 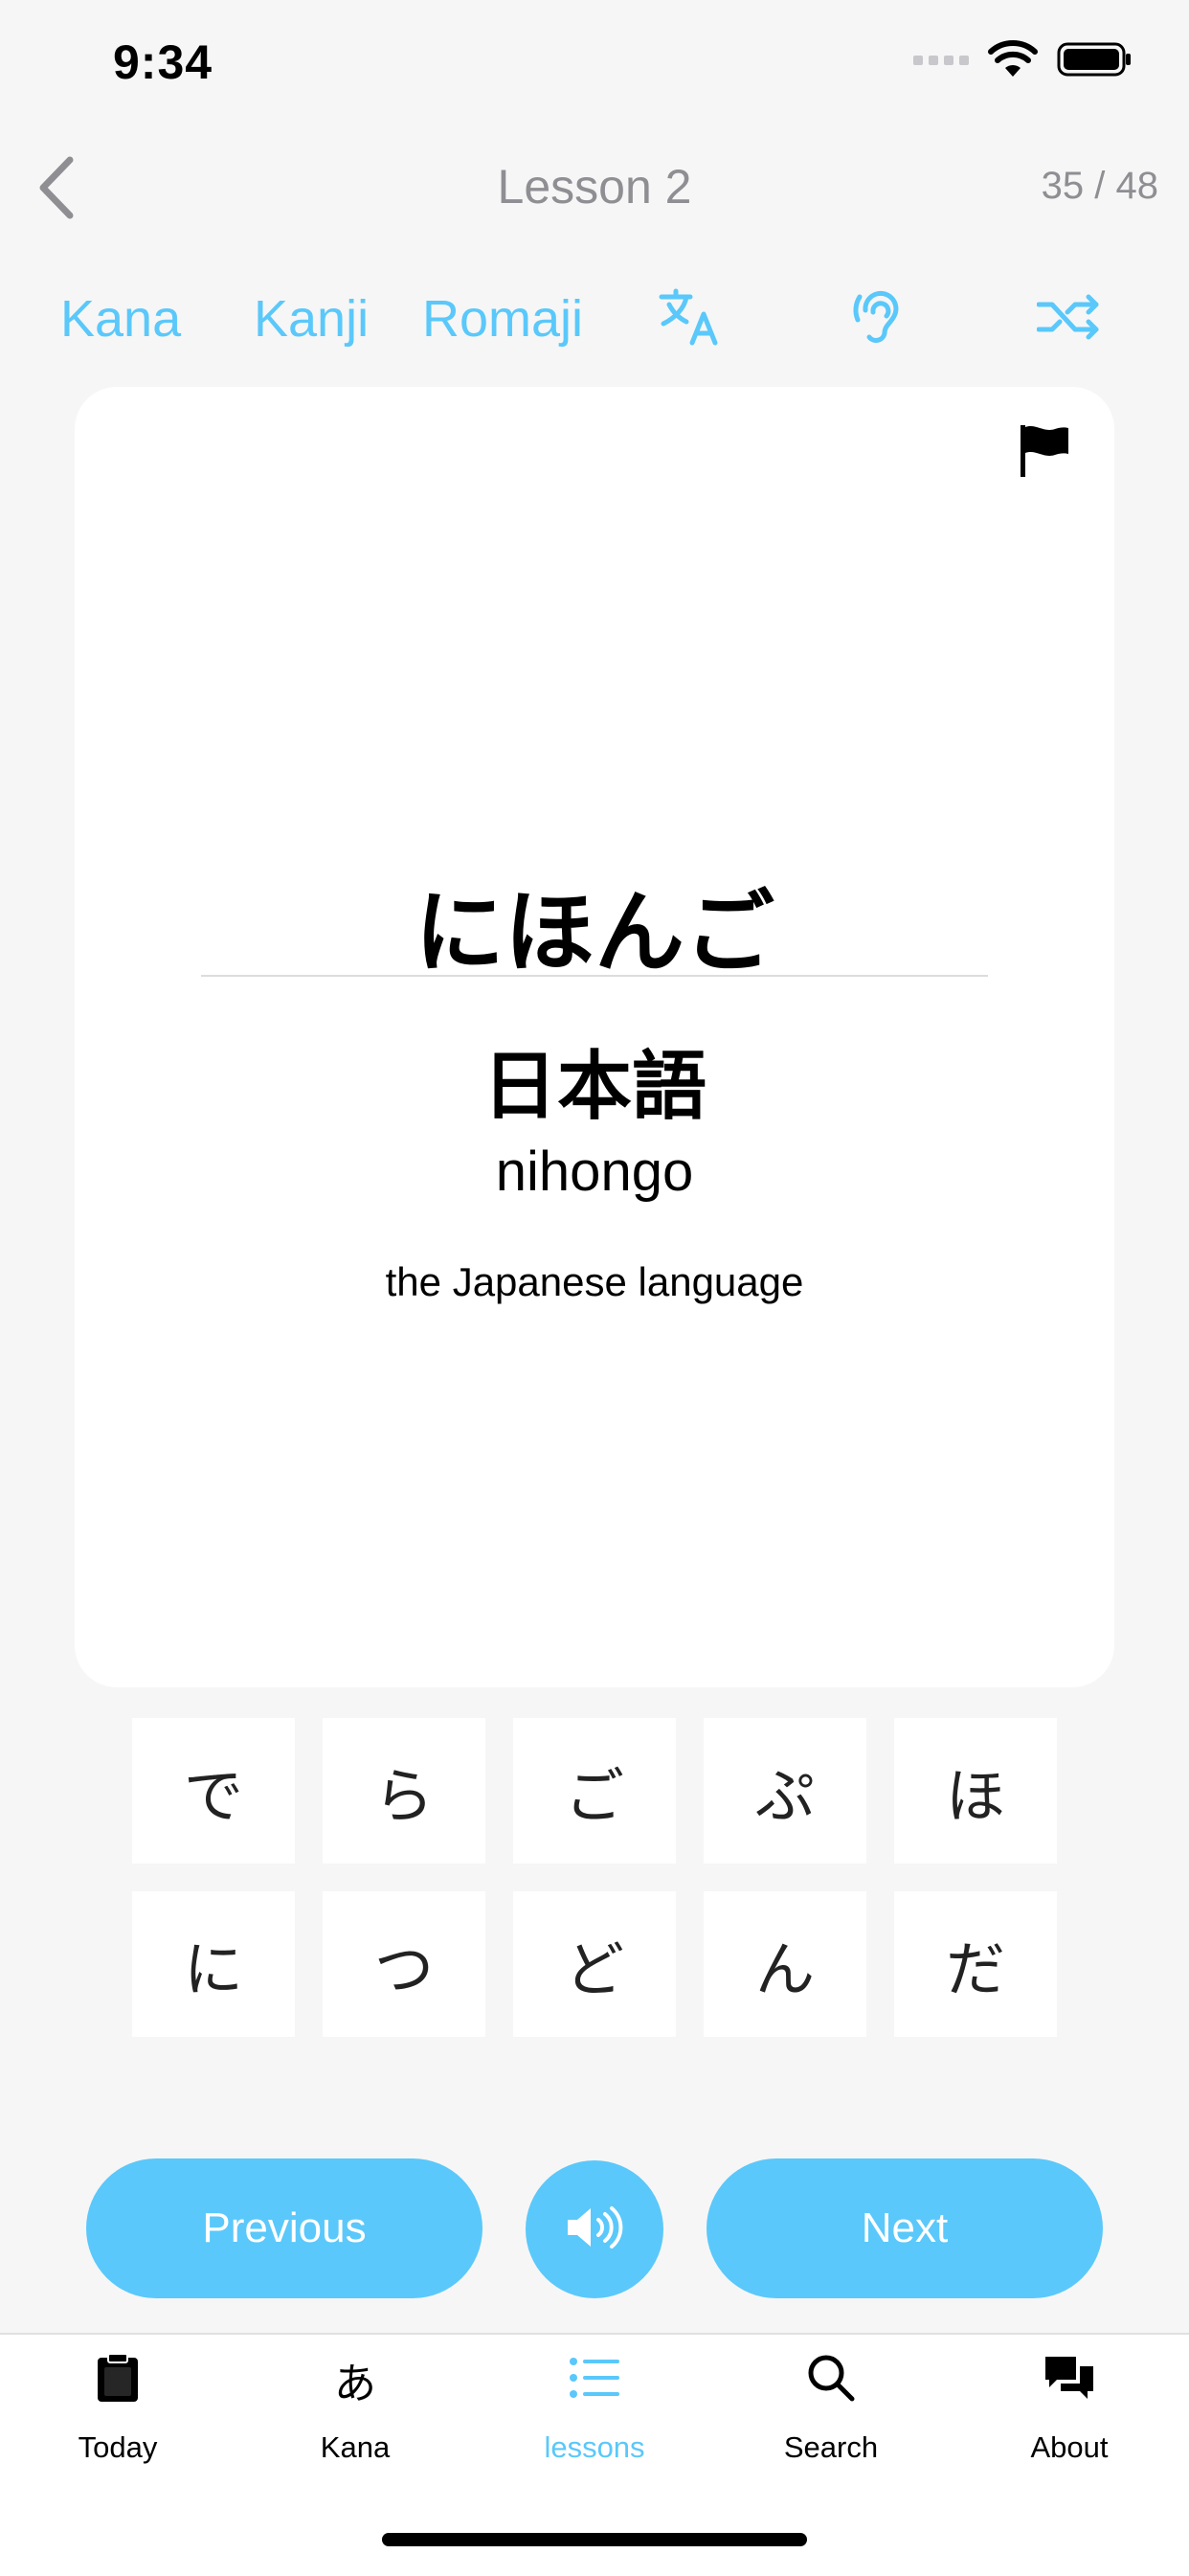 I want to click on shuffle-icon, so click(x=1068, y=319).